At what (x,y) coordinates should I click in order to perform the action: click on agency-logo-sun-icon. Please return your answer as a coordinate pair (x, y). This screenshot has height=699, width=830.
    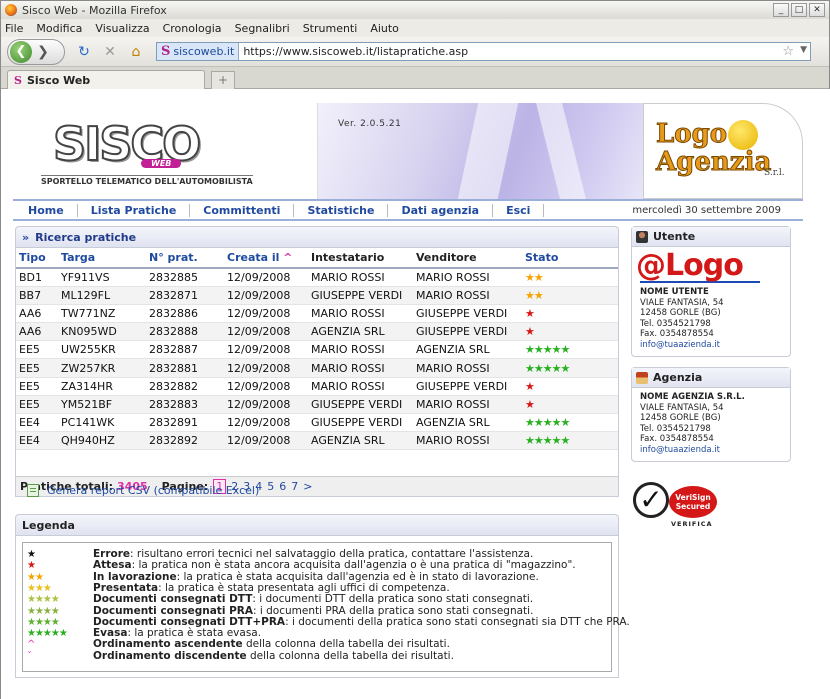
    Looking at the image, I should click on (743, 135).